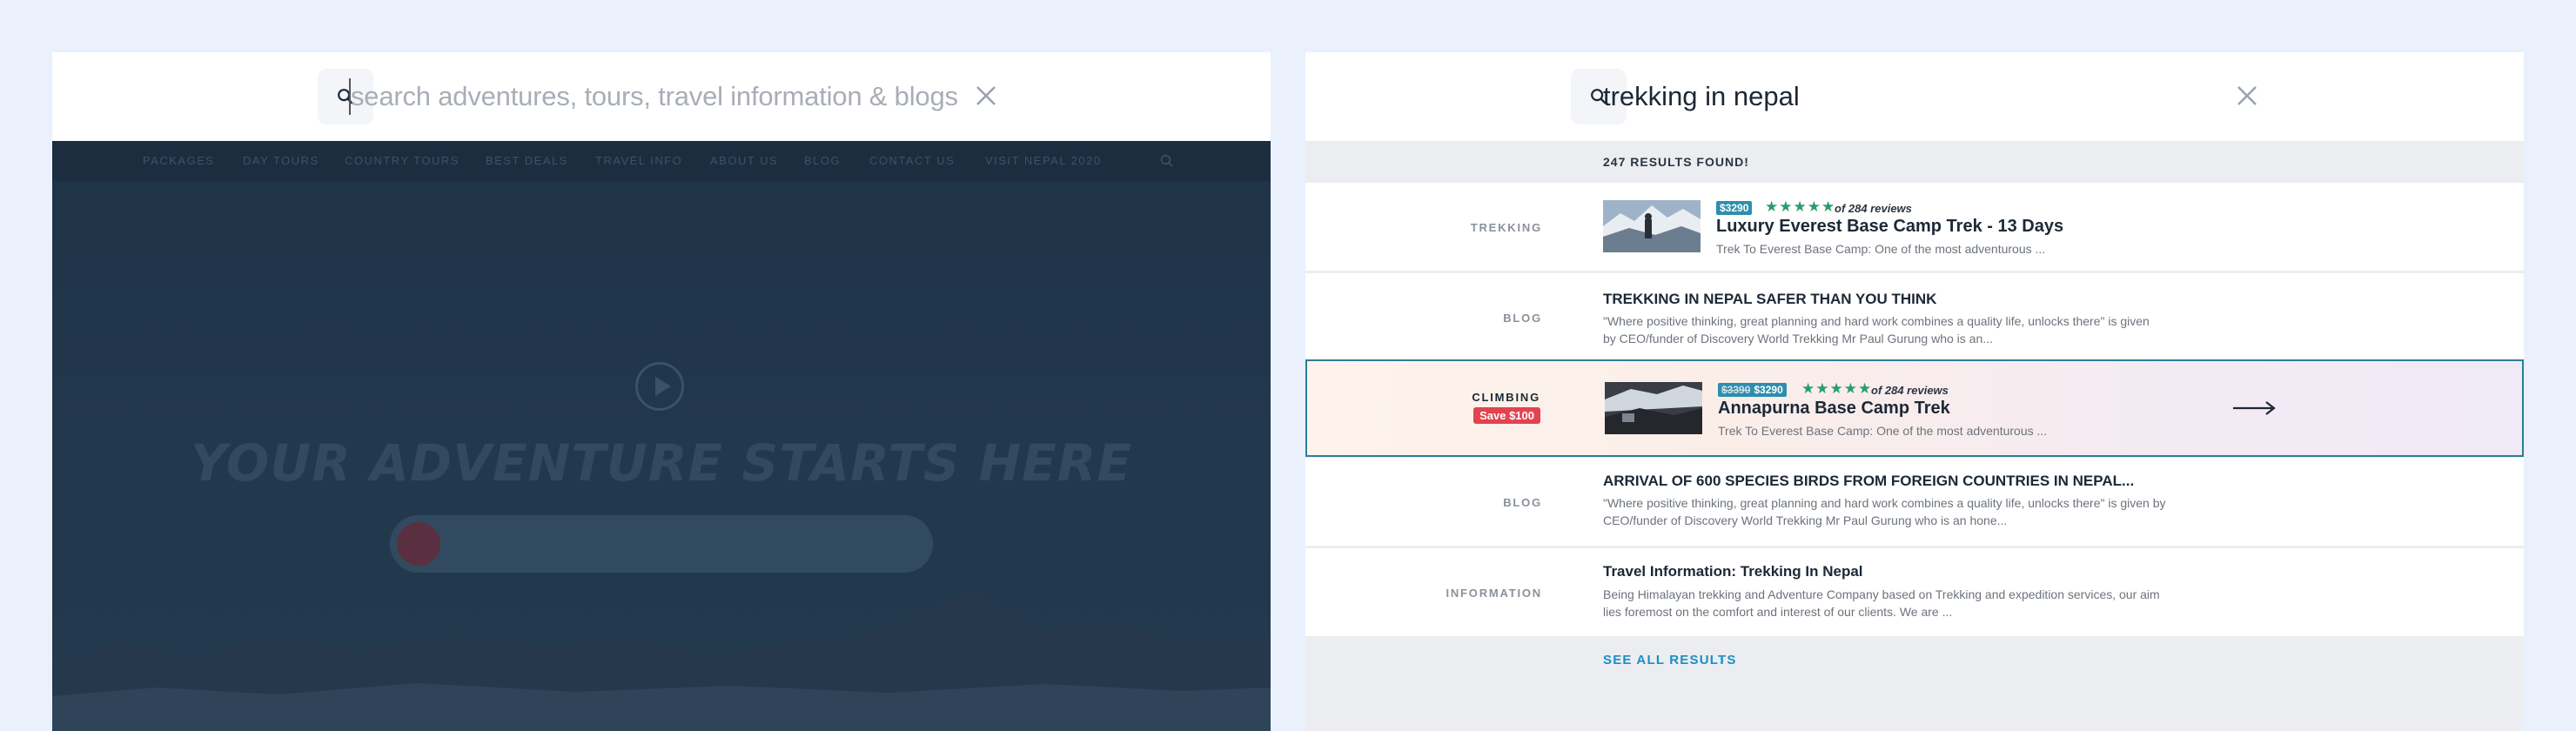  I want to click on save-badge: Save $100, so click(1506, 416).